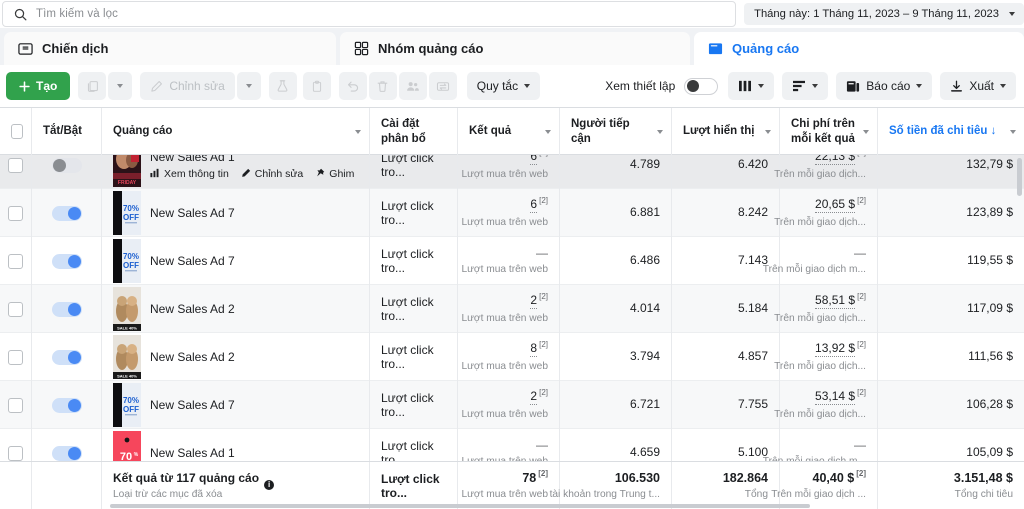 This screenshot has width=1024, height=509. I want to click on row-action-pin: Ghim, so click(334, 174).